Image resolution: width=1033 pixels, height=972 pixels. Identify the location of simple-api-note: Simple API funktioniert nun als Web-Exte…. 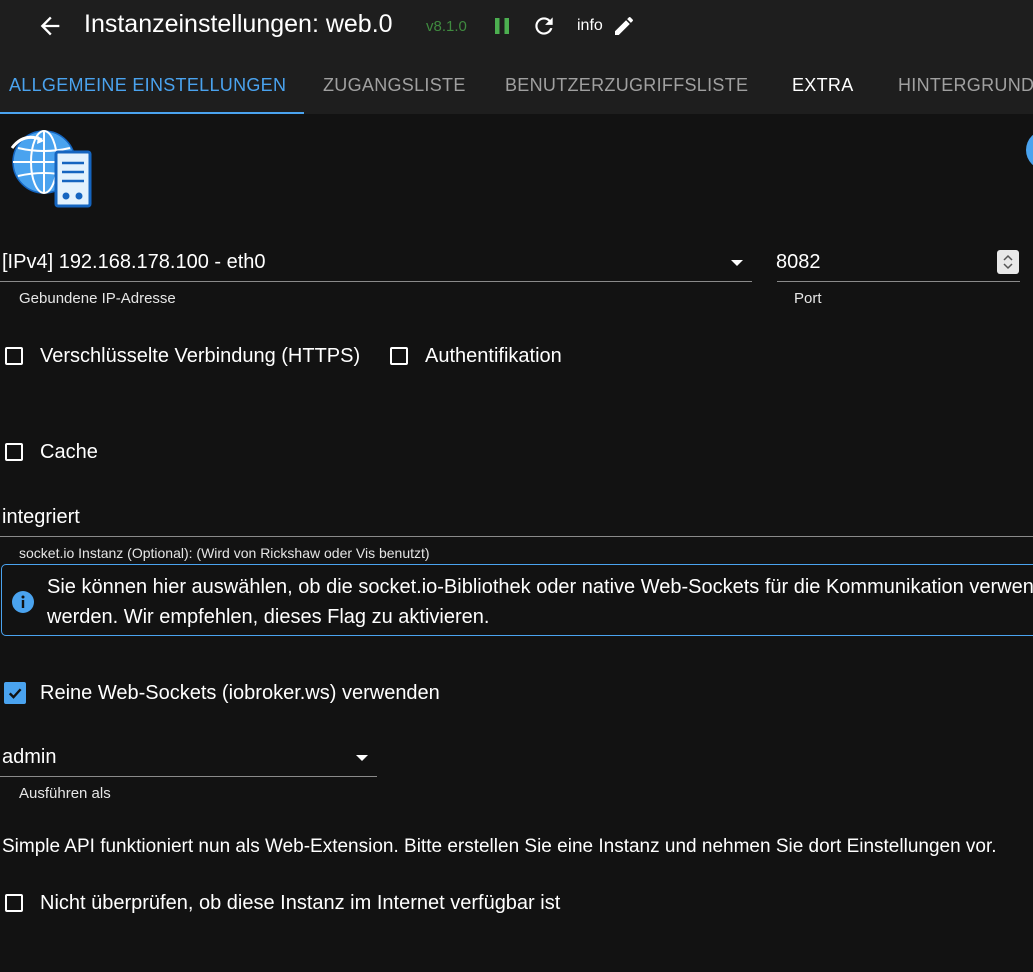
(499, 846).